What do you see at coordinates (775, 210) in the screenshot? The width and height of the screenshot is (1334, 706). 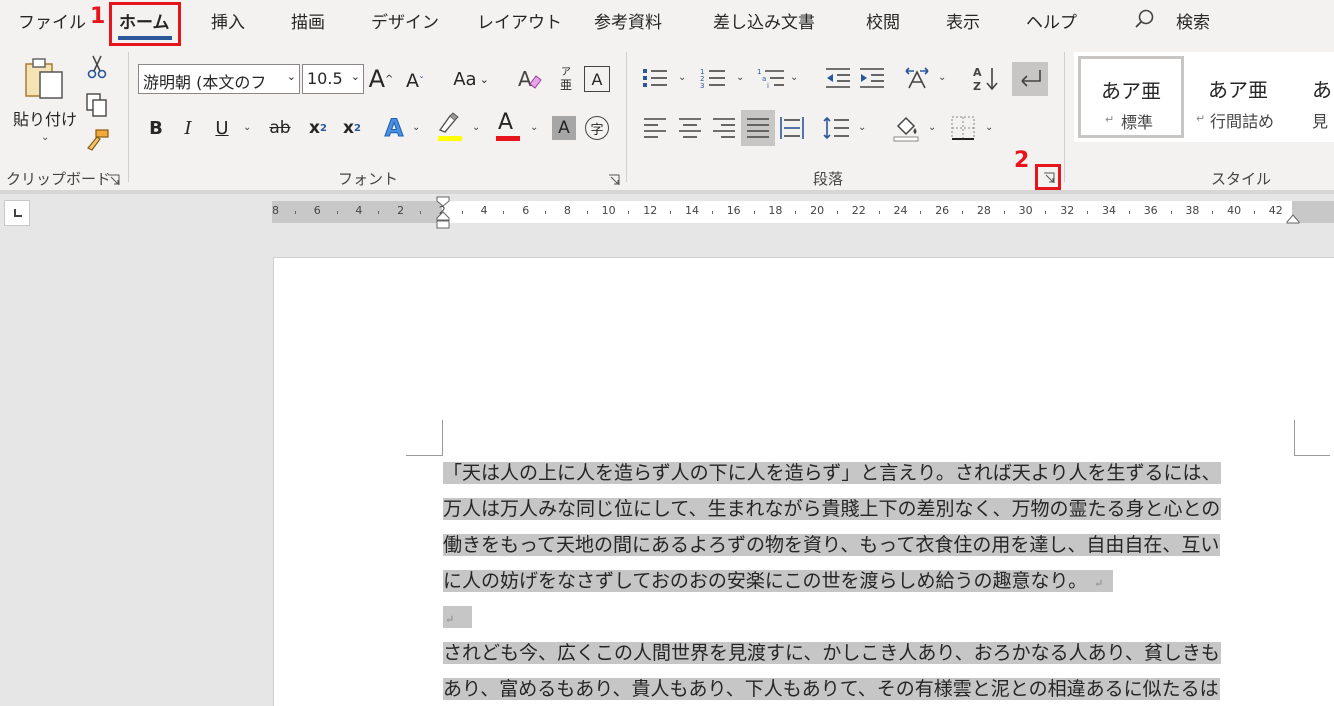 I see `ruler-number: 18` at bounding box center [775, 210].